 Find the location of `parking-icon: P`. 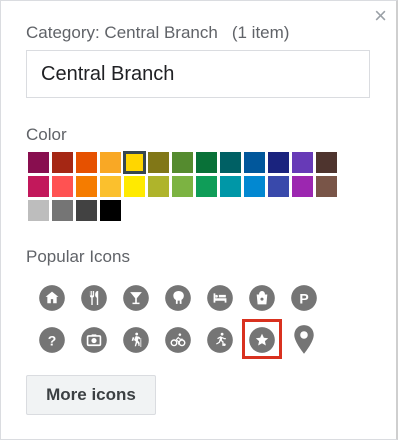

parking-icon: P is located at coordinates (304, 298).